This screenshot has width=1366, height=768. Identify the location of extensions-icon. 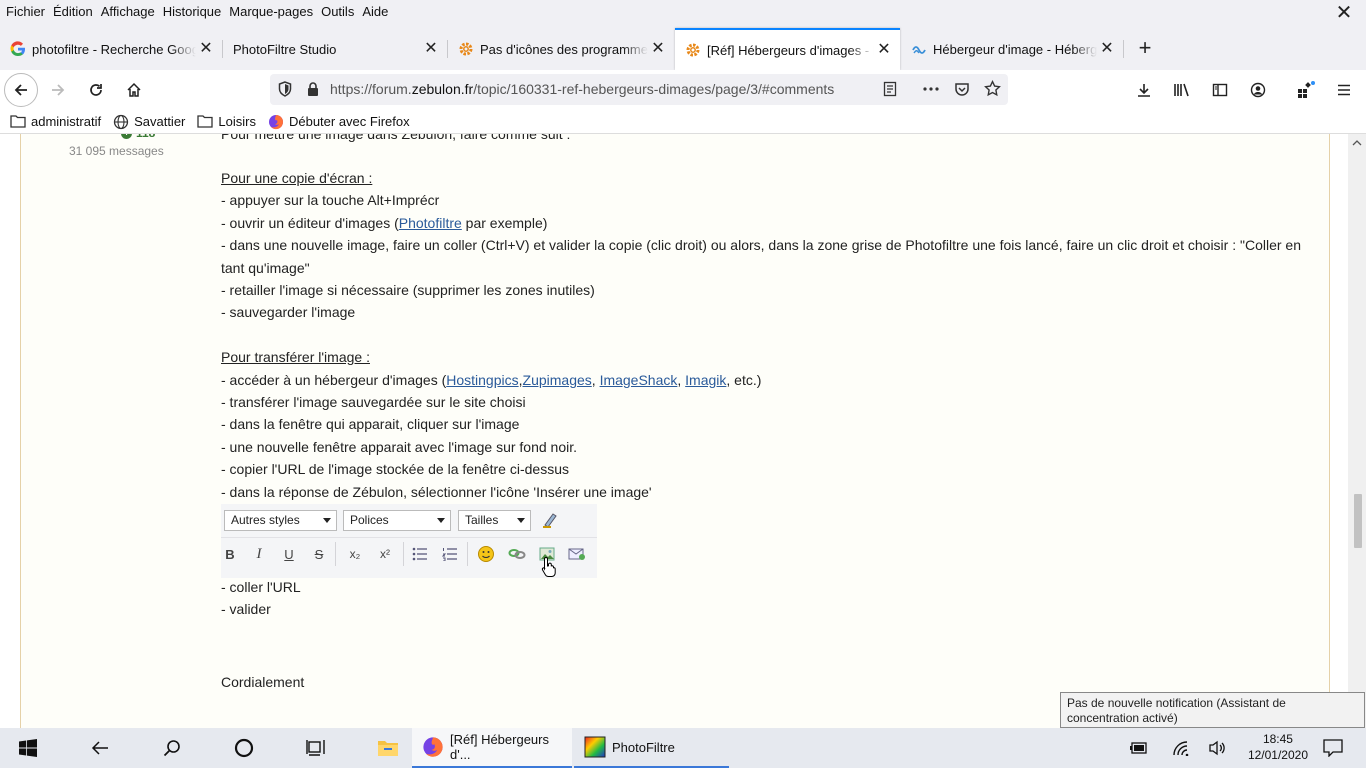
(1306, 89).